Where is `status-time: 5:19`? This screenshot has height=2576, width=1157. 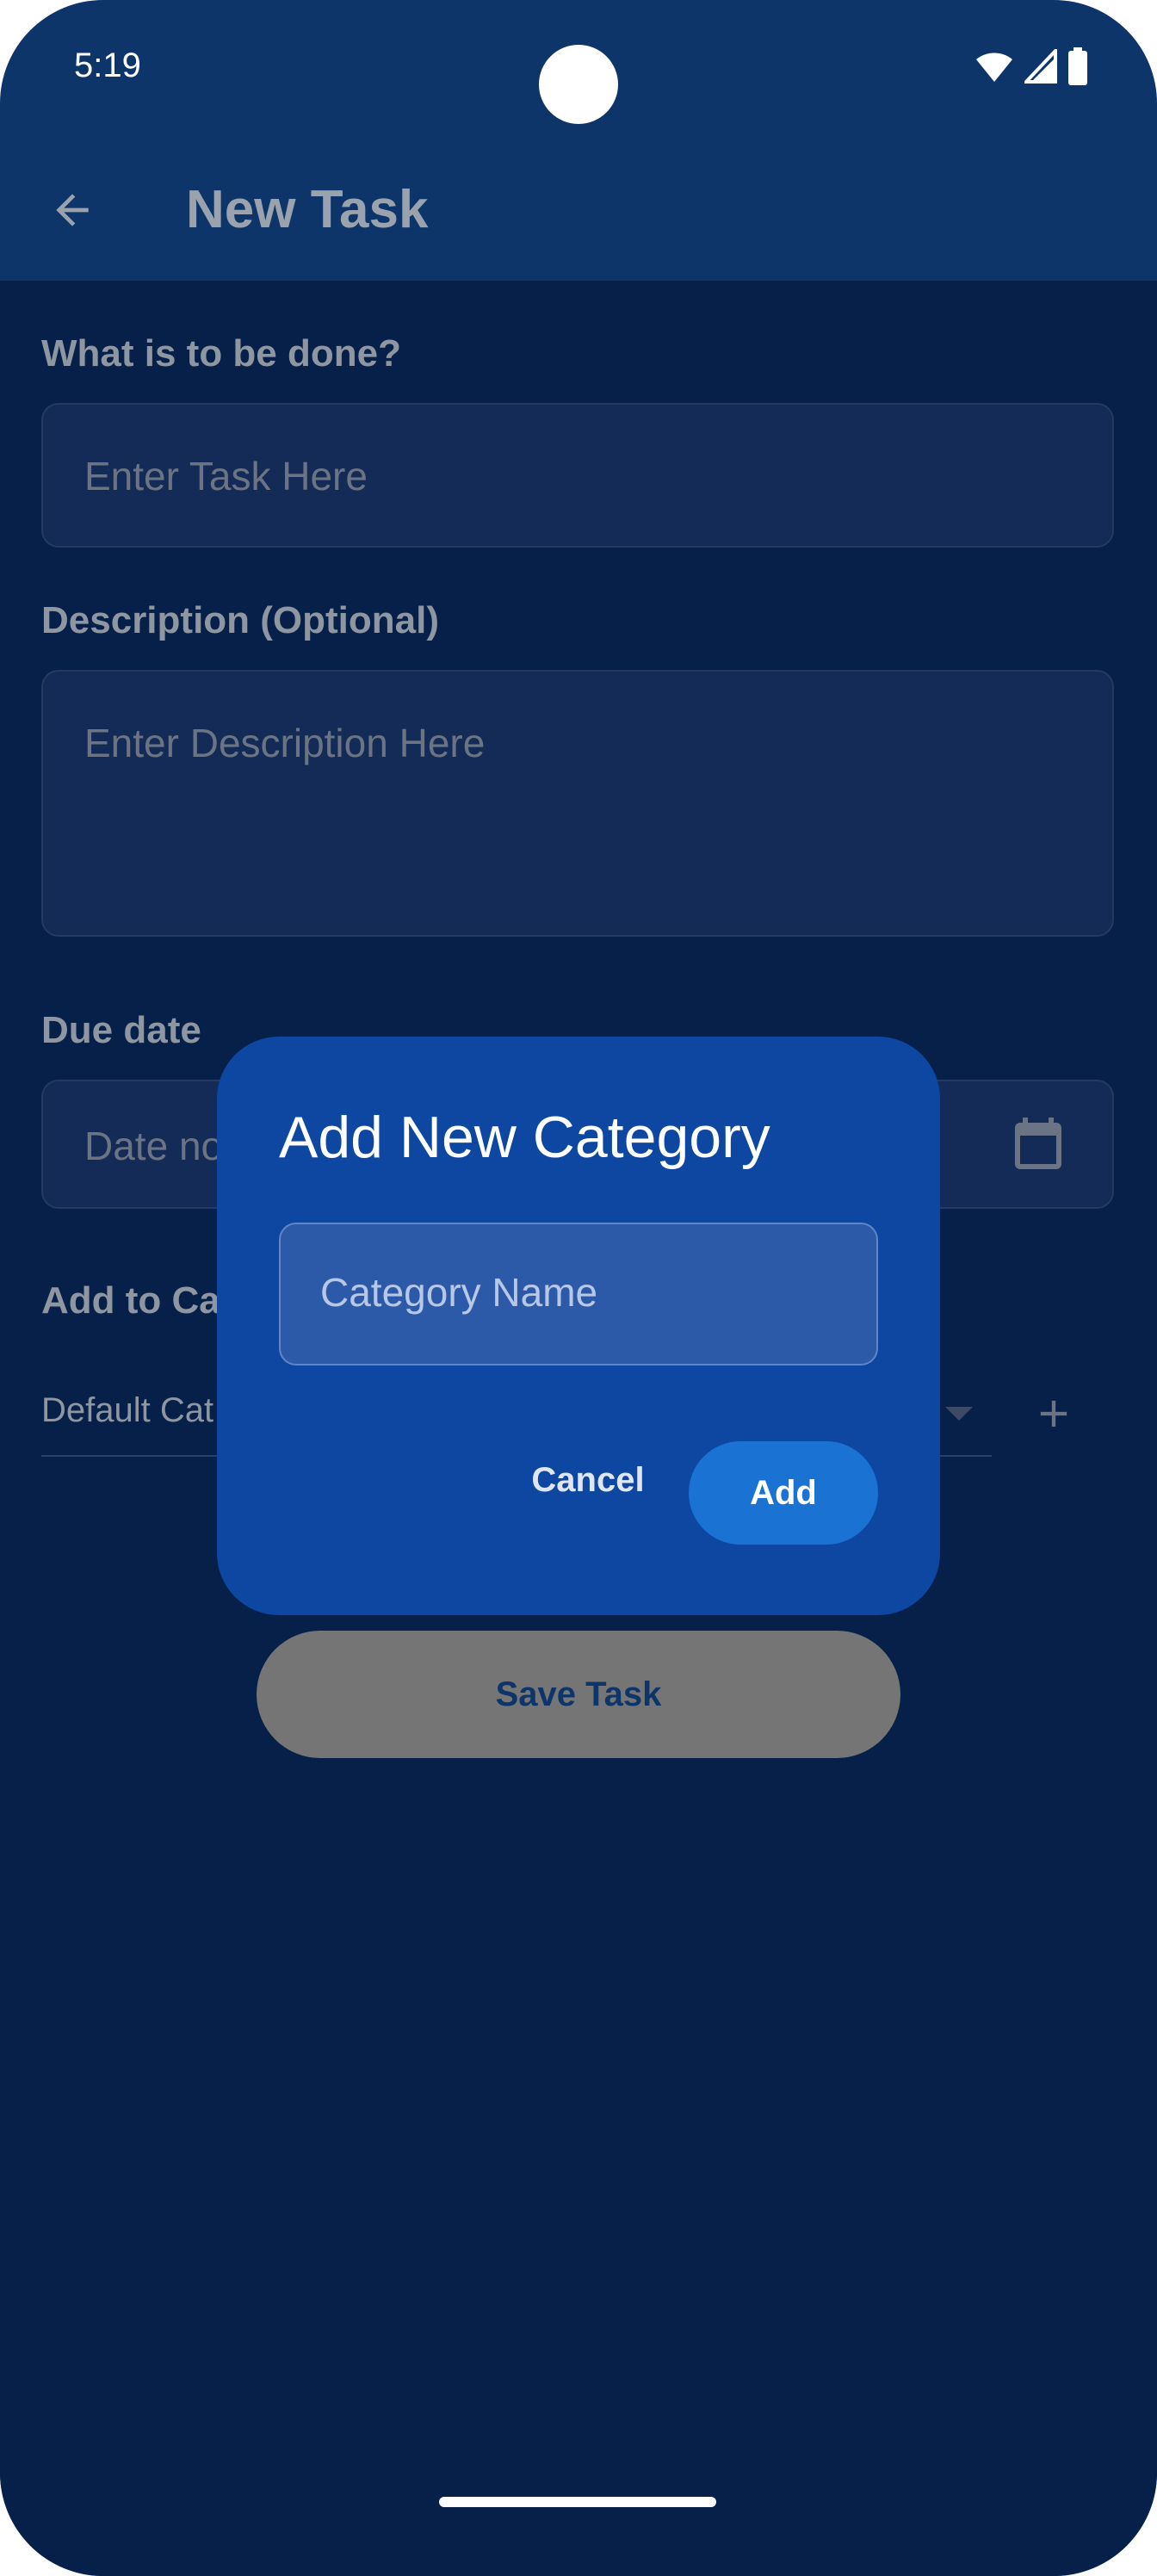 status-time: 5:19 is located at coordinates (108, 65).